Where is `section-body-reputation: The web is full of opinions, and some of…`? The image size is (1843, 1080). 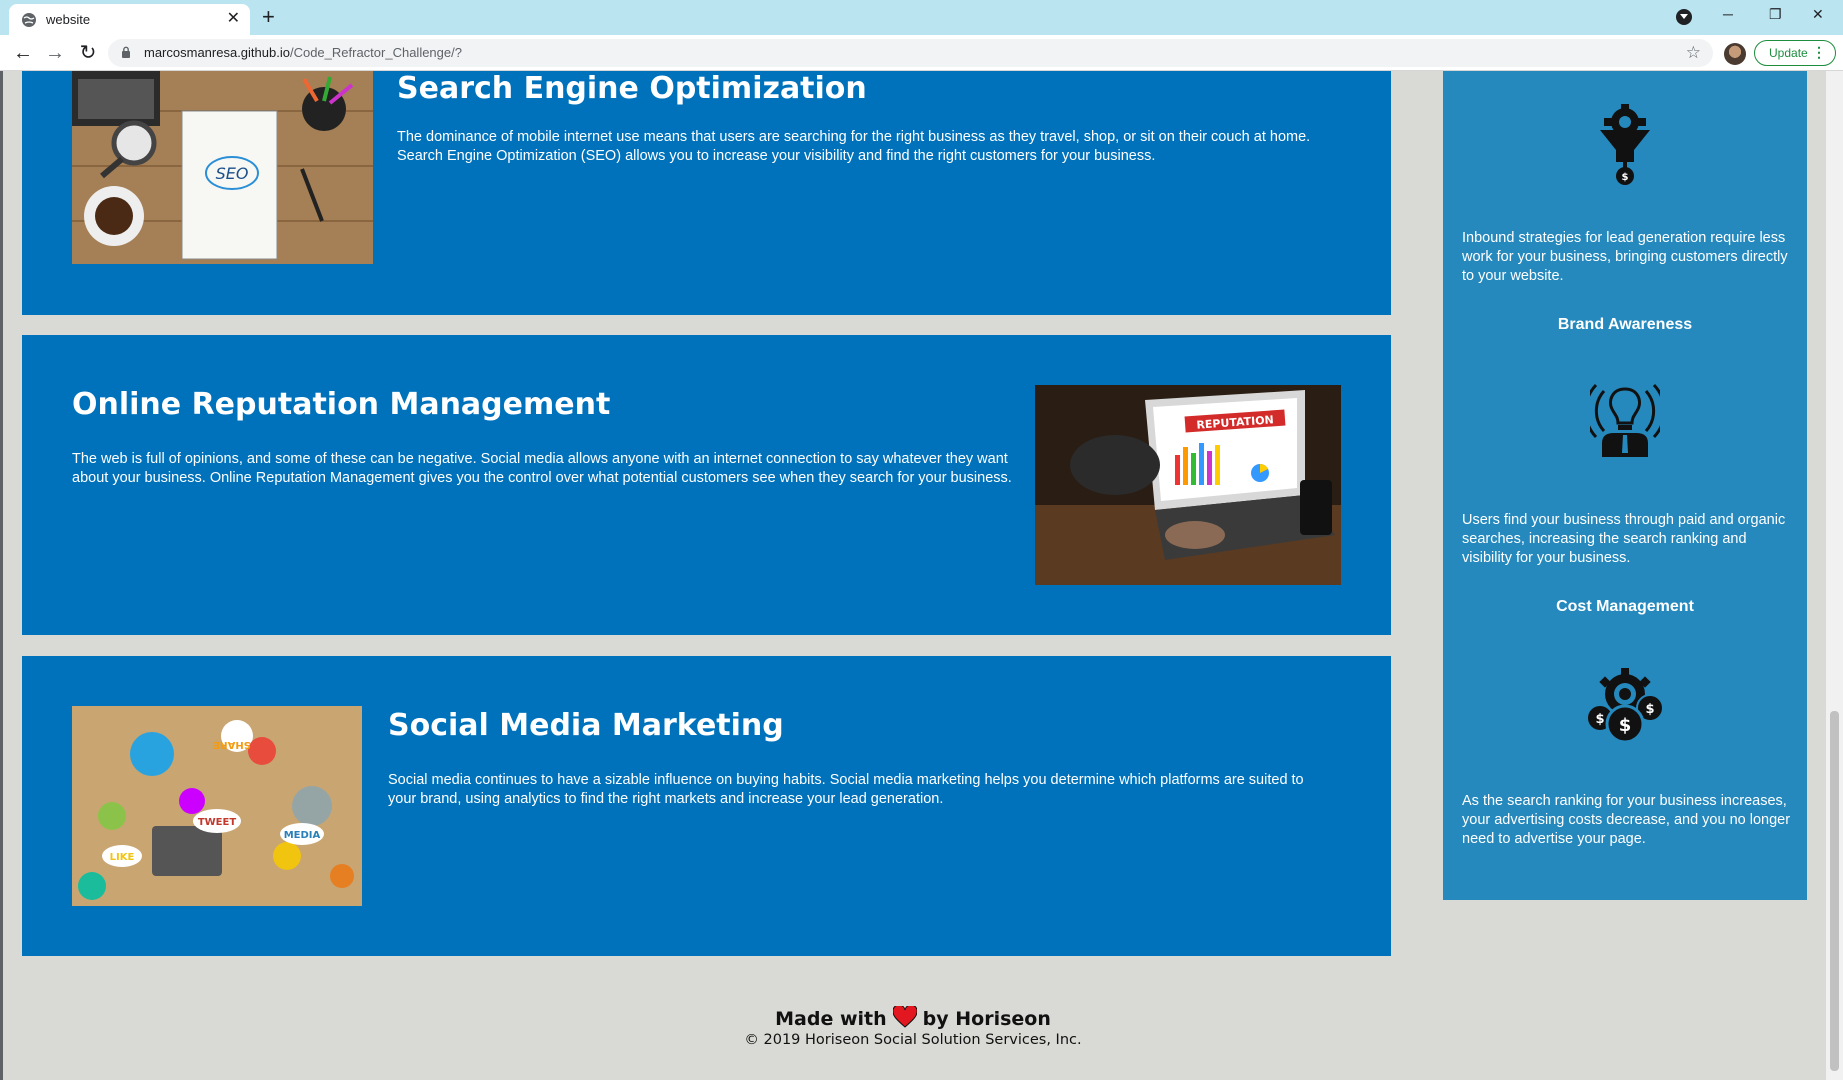 section-body-reputation: The web is full of opinions, and some of… is located at coordinates (542, 468).